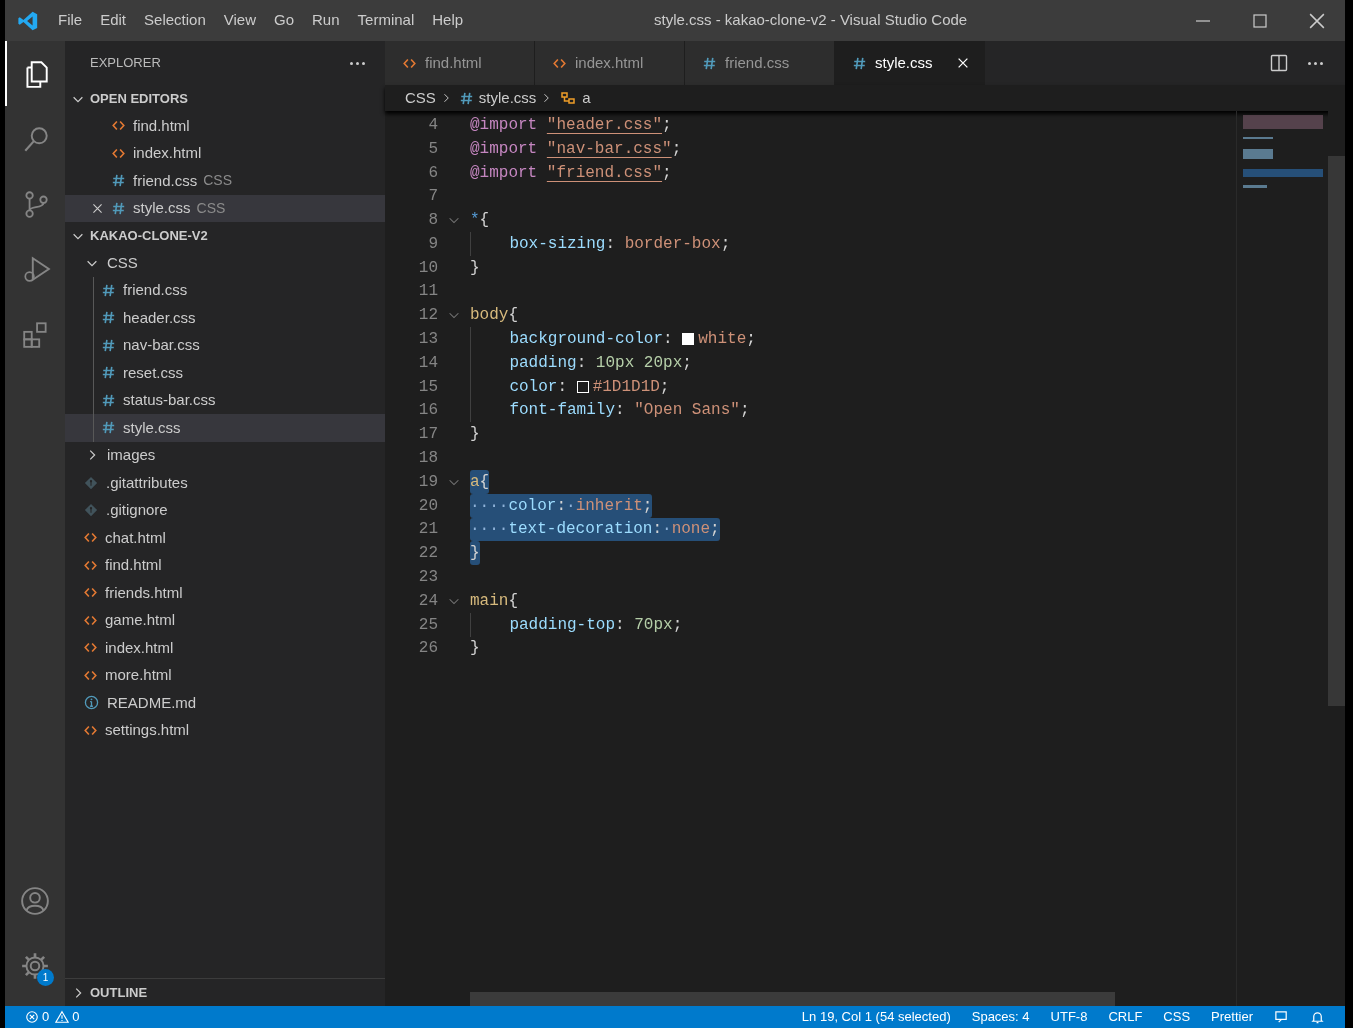 The height and width of the screenshot is (1028, 1353). I want to click on status-item: UTF-8, so click(1069, 1017).